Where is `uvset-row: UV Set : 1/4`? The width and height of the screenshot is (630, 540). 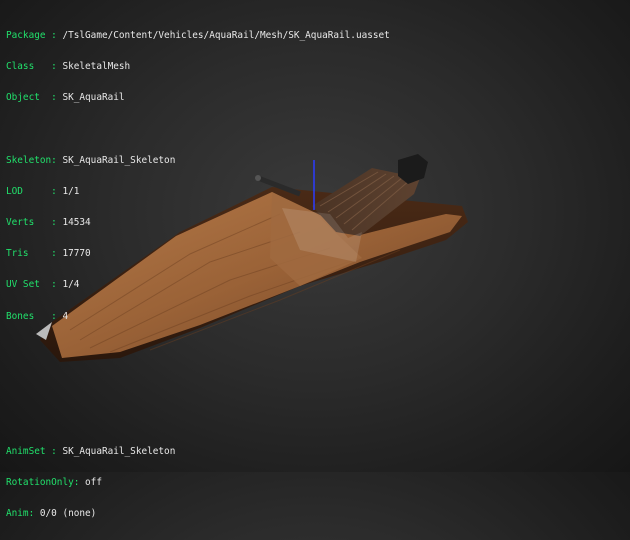 uvset-row: UV Set : 1/4 is located at coordinates (43, 285).